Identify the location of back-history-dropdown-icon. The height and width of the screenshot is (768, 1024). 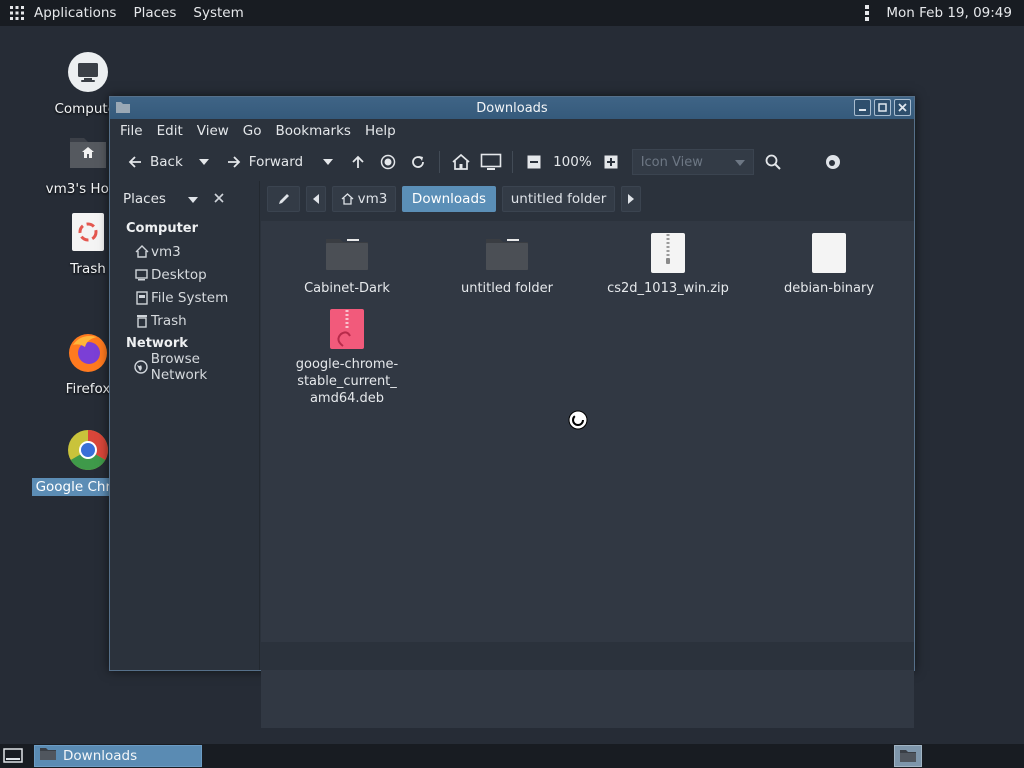
(204, 162).